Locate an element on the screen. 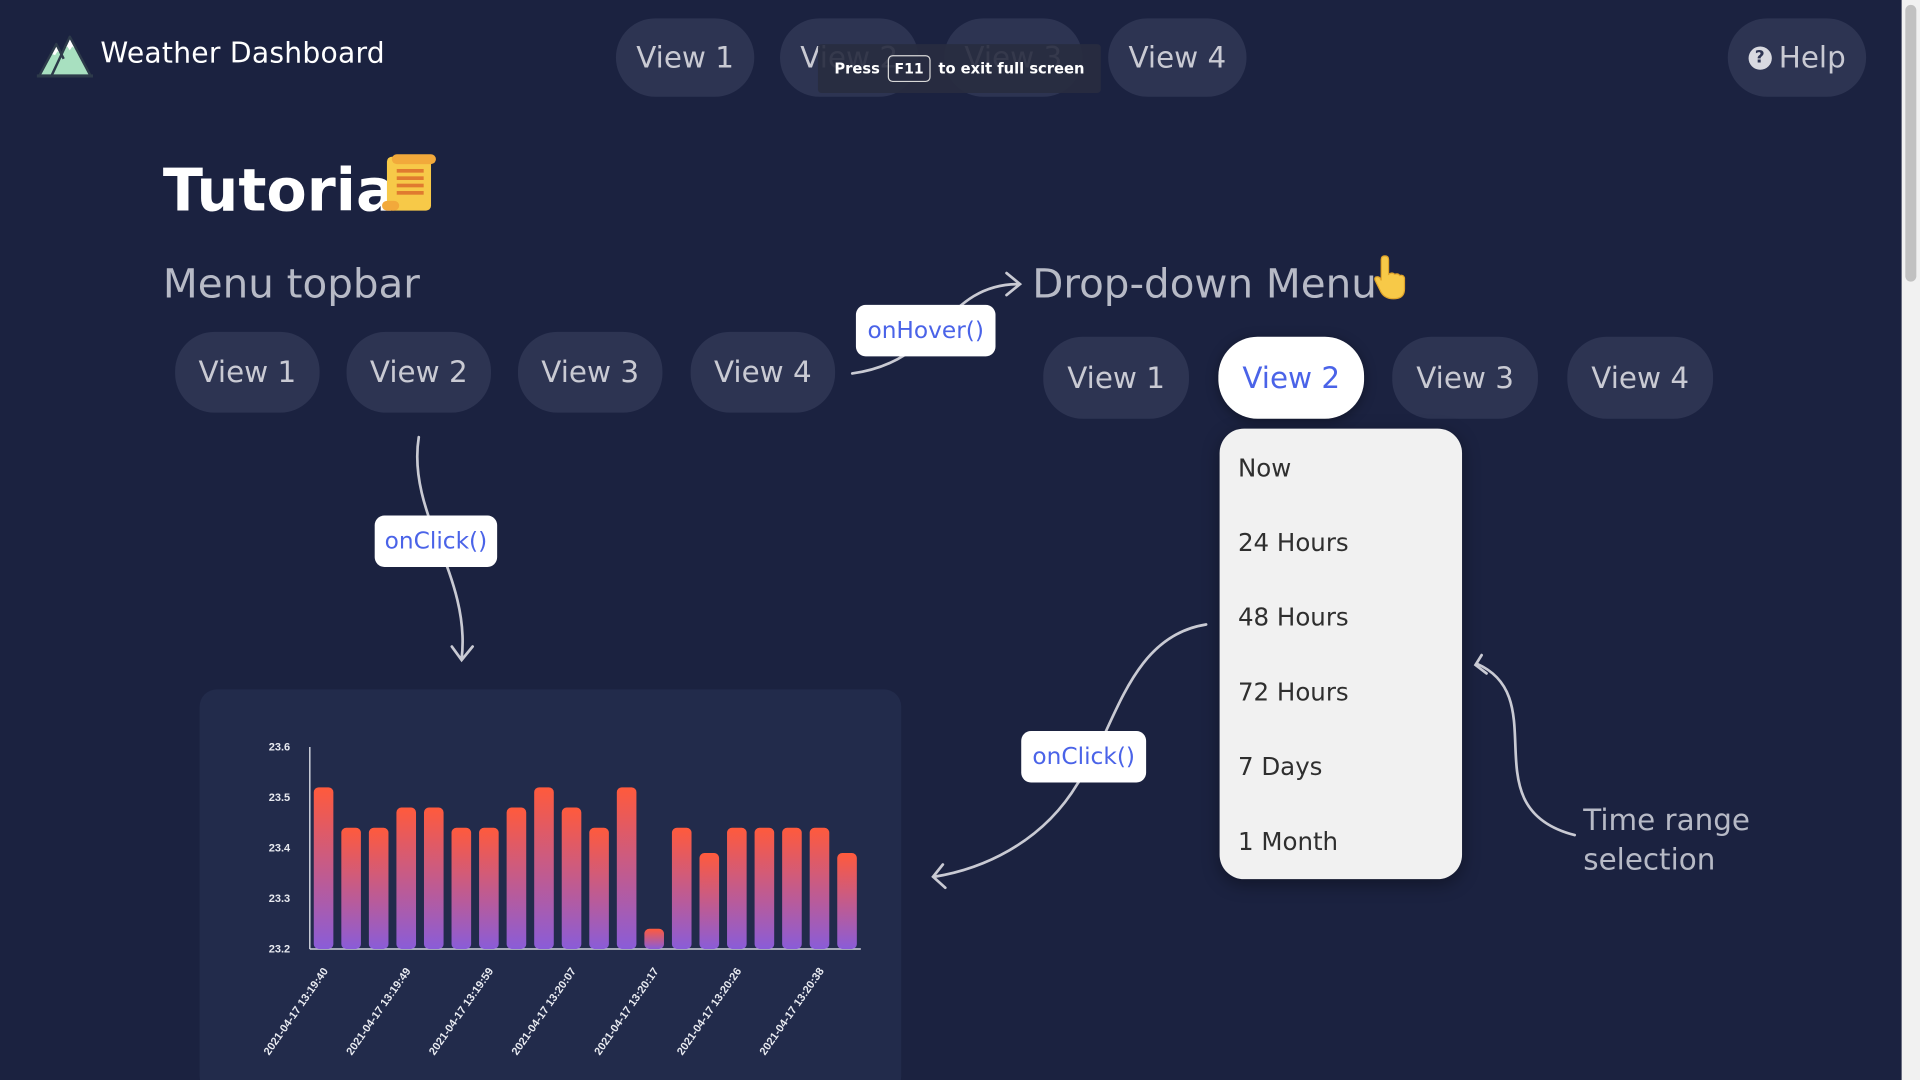  scrollbar-thumb is located at coordinates (1911, 143).